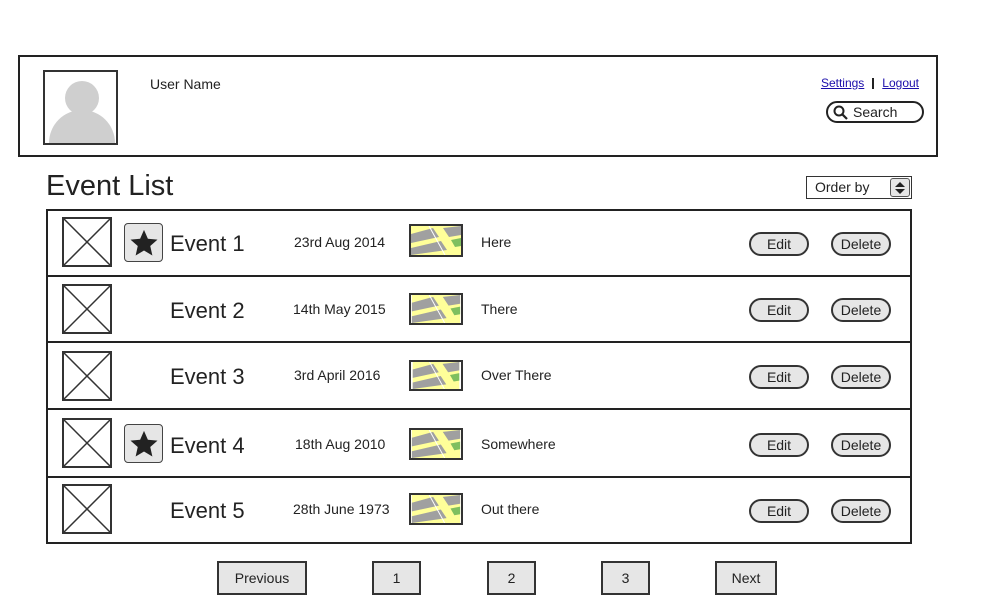  Describe the element at coordinates (341, 509) in the screenshot. I see `event-date: 28th June 1973` at that location.